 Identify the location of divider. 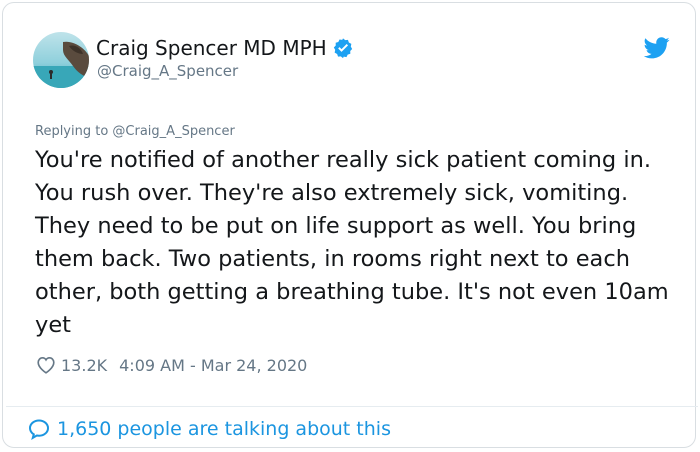
(352, 406).